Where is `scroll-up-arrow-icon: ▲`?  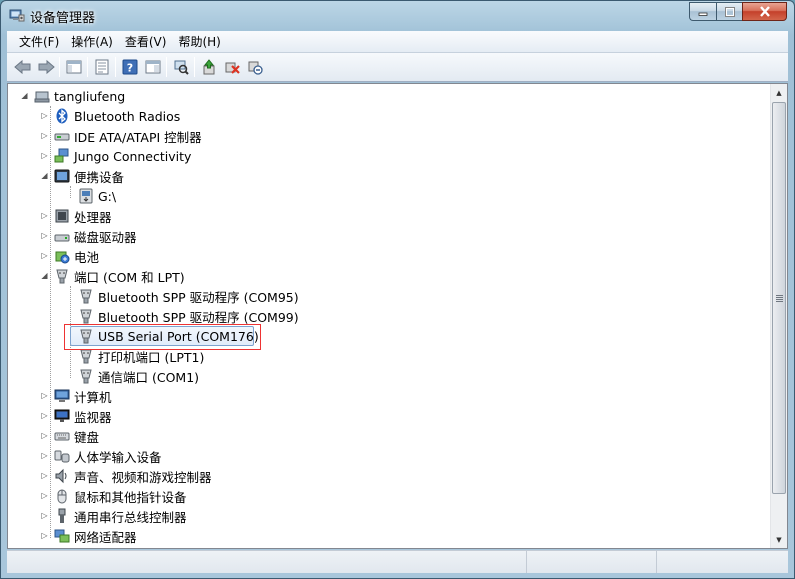
scroll-up-arrow-icon: ▲ is located at coordinates (779, 92).